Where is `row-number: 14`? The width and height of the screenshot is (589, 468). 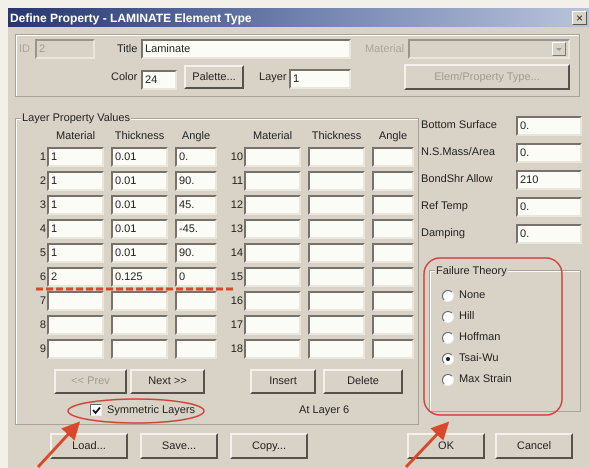 row-number: 14 is located at coordinates (237, 253).